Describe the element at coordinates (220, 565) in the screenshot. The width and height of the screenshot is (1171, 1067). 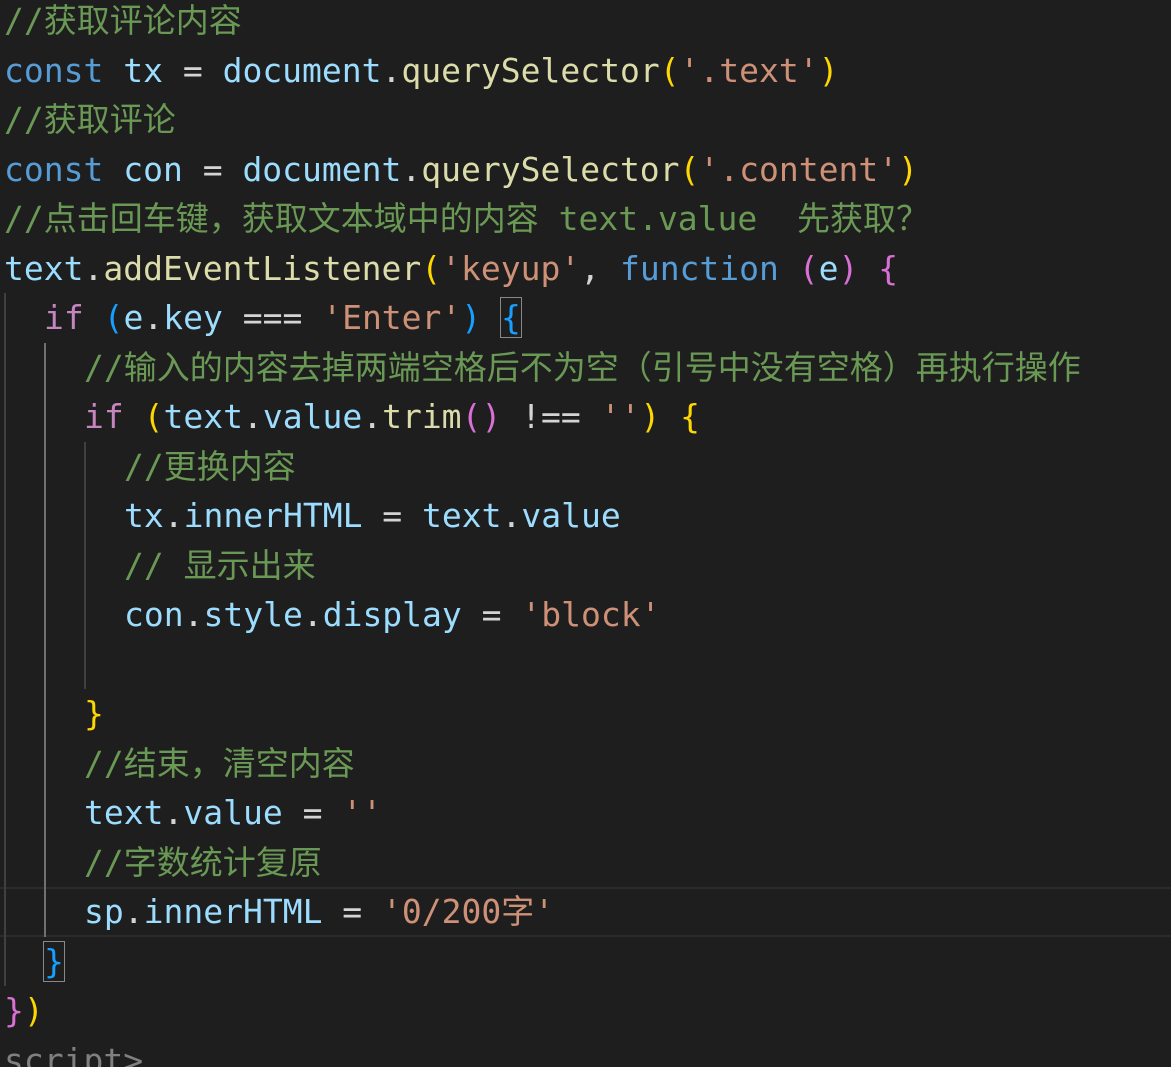
I see `code-comment: // 显示出来` at that location.